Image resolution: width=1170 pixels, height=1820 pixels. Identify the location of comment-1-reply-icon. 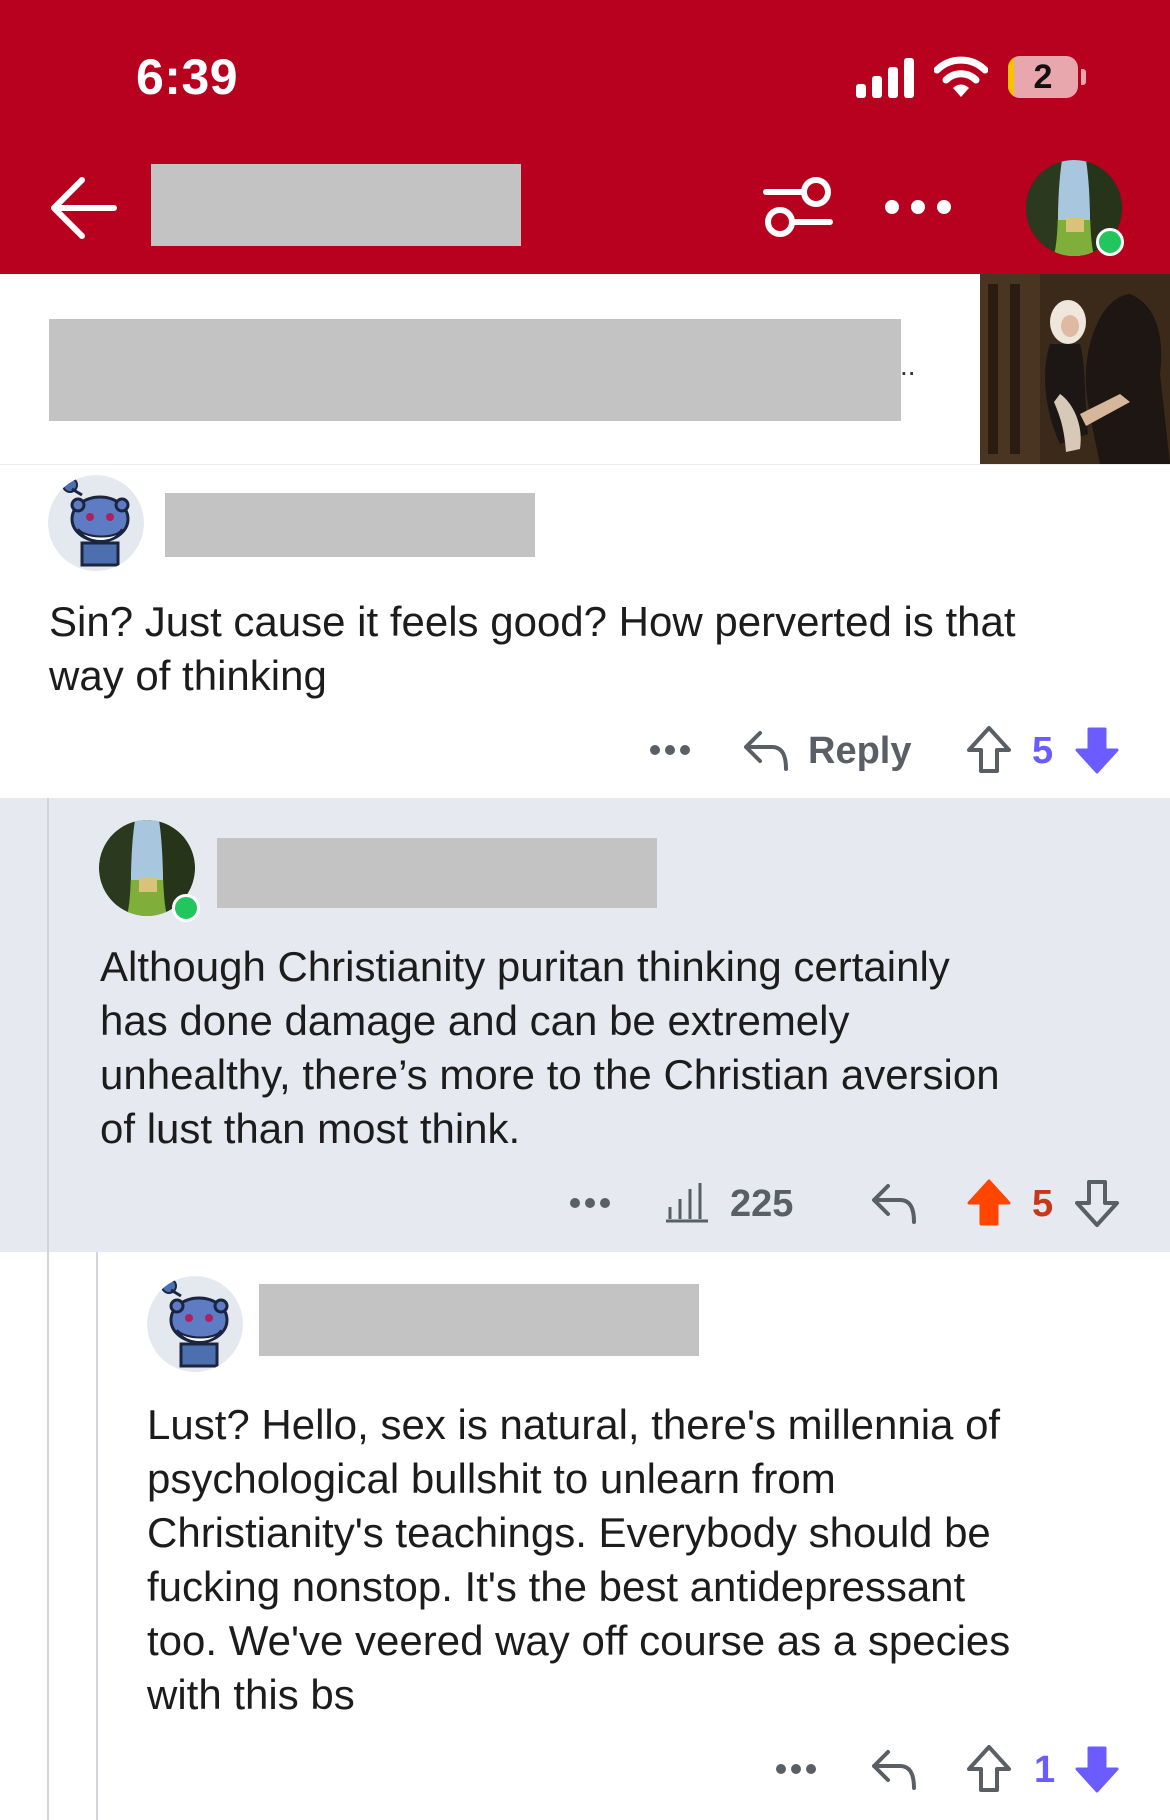
(766, 750).